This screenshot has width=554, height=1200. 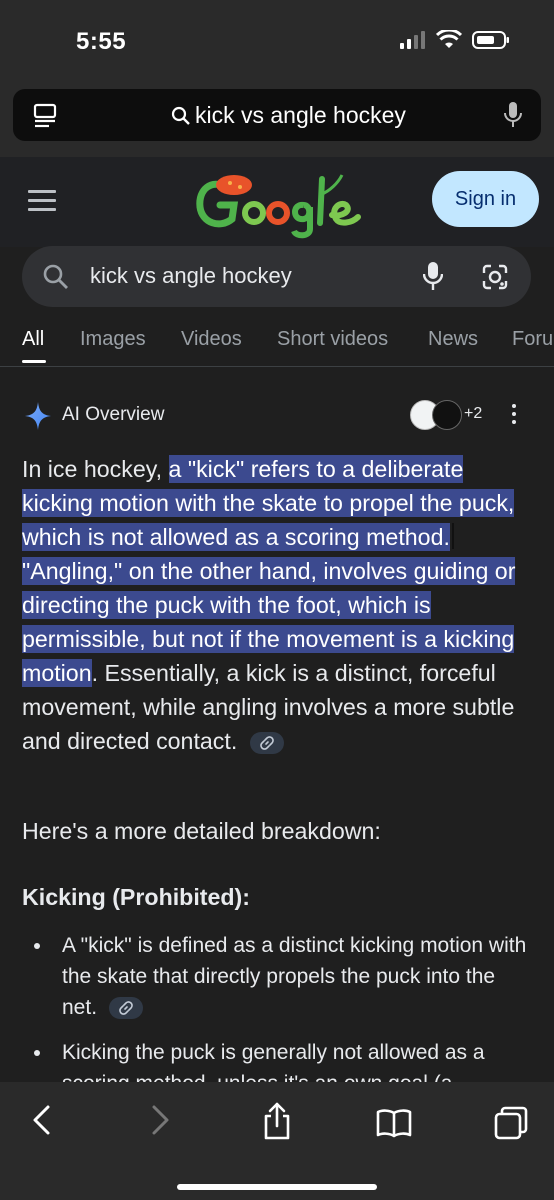 I want to click on browser-address-area: kick vs angle hockey, so click(x=277, y=118).